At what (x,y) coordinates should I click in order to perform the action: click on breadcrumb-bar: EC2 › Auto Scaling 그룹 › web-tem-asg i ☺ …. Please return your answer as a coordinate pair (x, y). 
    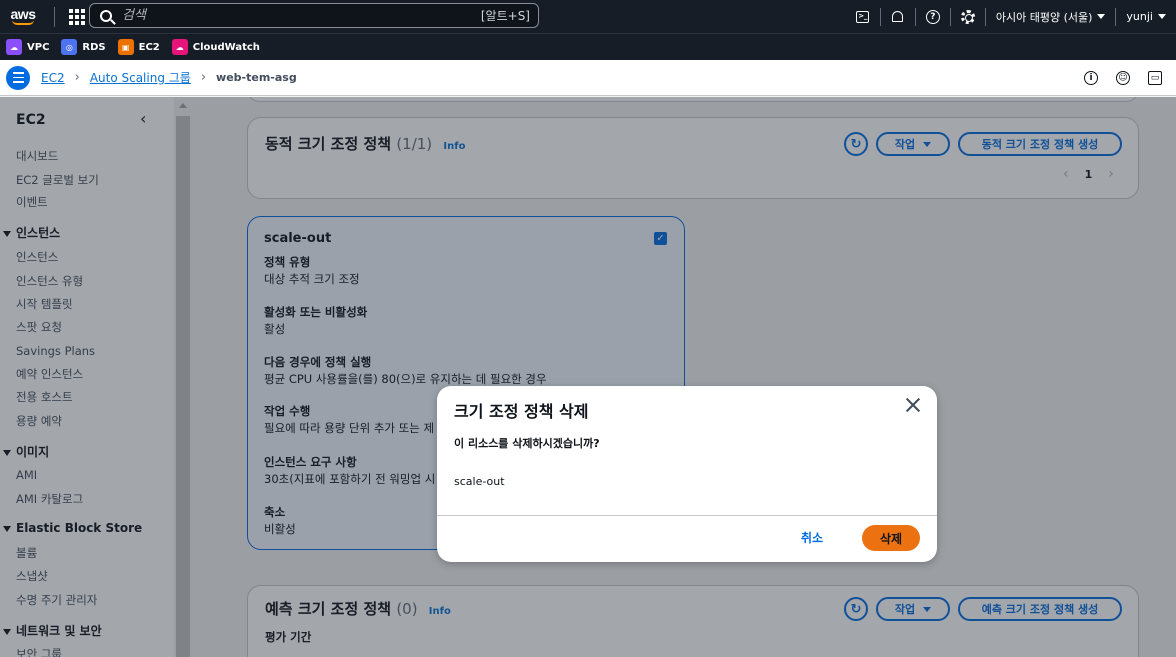
    Looking at the image, I should click on (588, 78).